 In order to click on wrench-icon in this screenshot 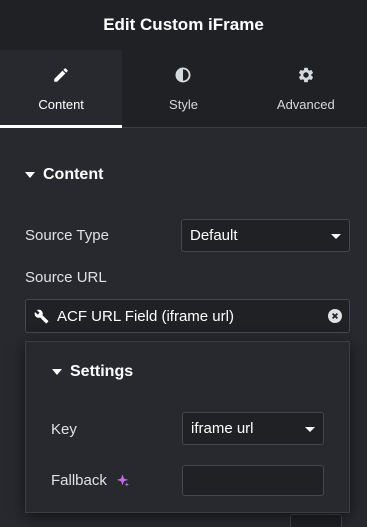, I will do `click(41, 316)`.